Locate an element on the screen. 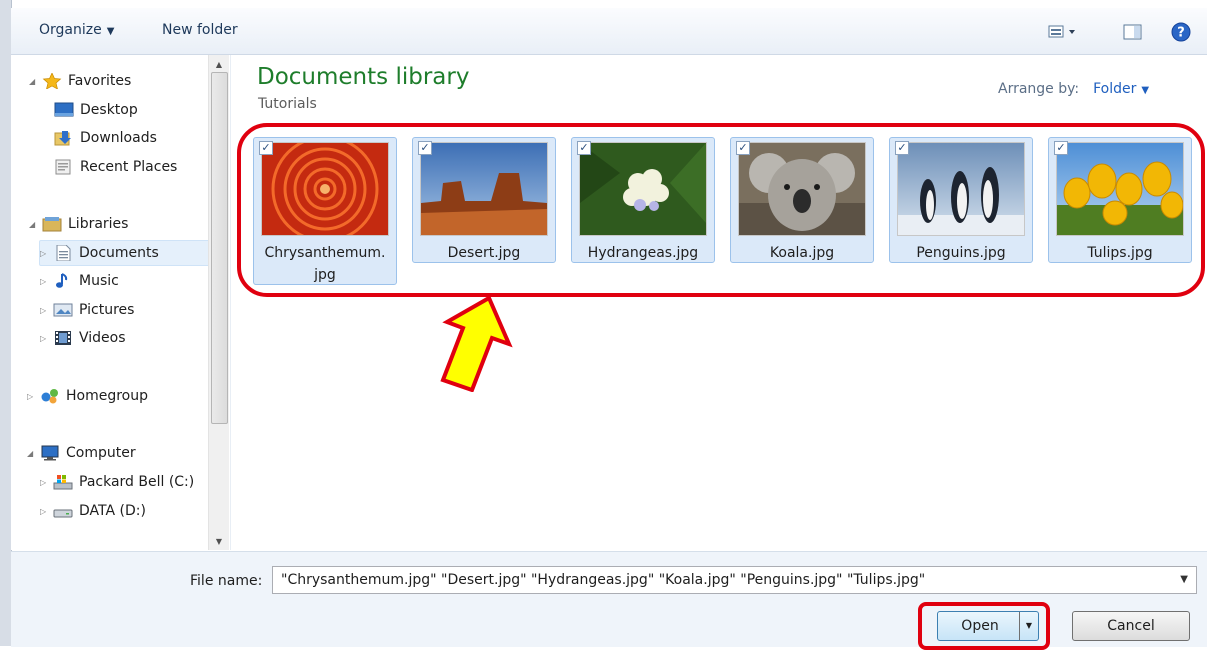  nav-label: Favorites is located at coordinates (100, 81).